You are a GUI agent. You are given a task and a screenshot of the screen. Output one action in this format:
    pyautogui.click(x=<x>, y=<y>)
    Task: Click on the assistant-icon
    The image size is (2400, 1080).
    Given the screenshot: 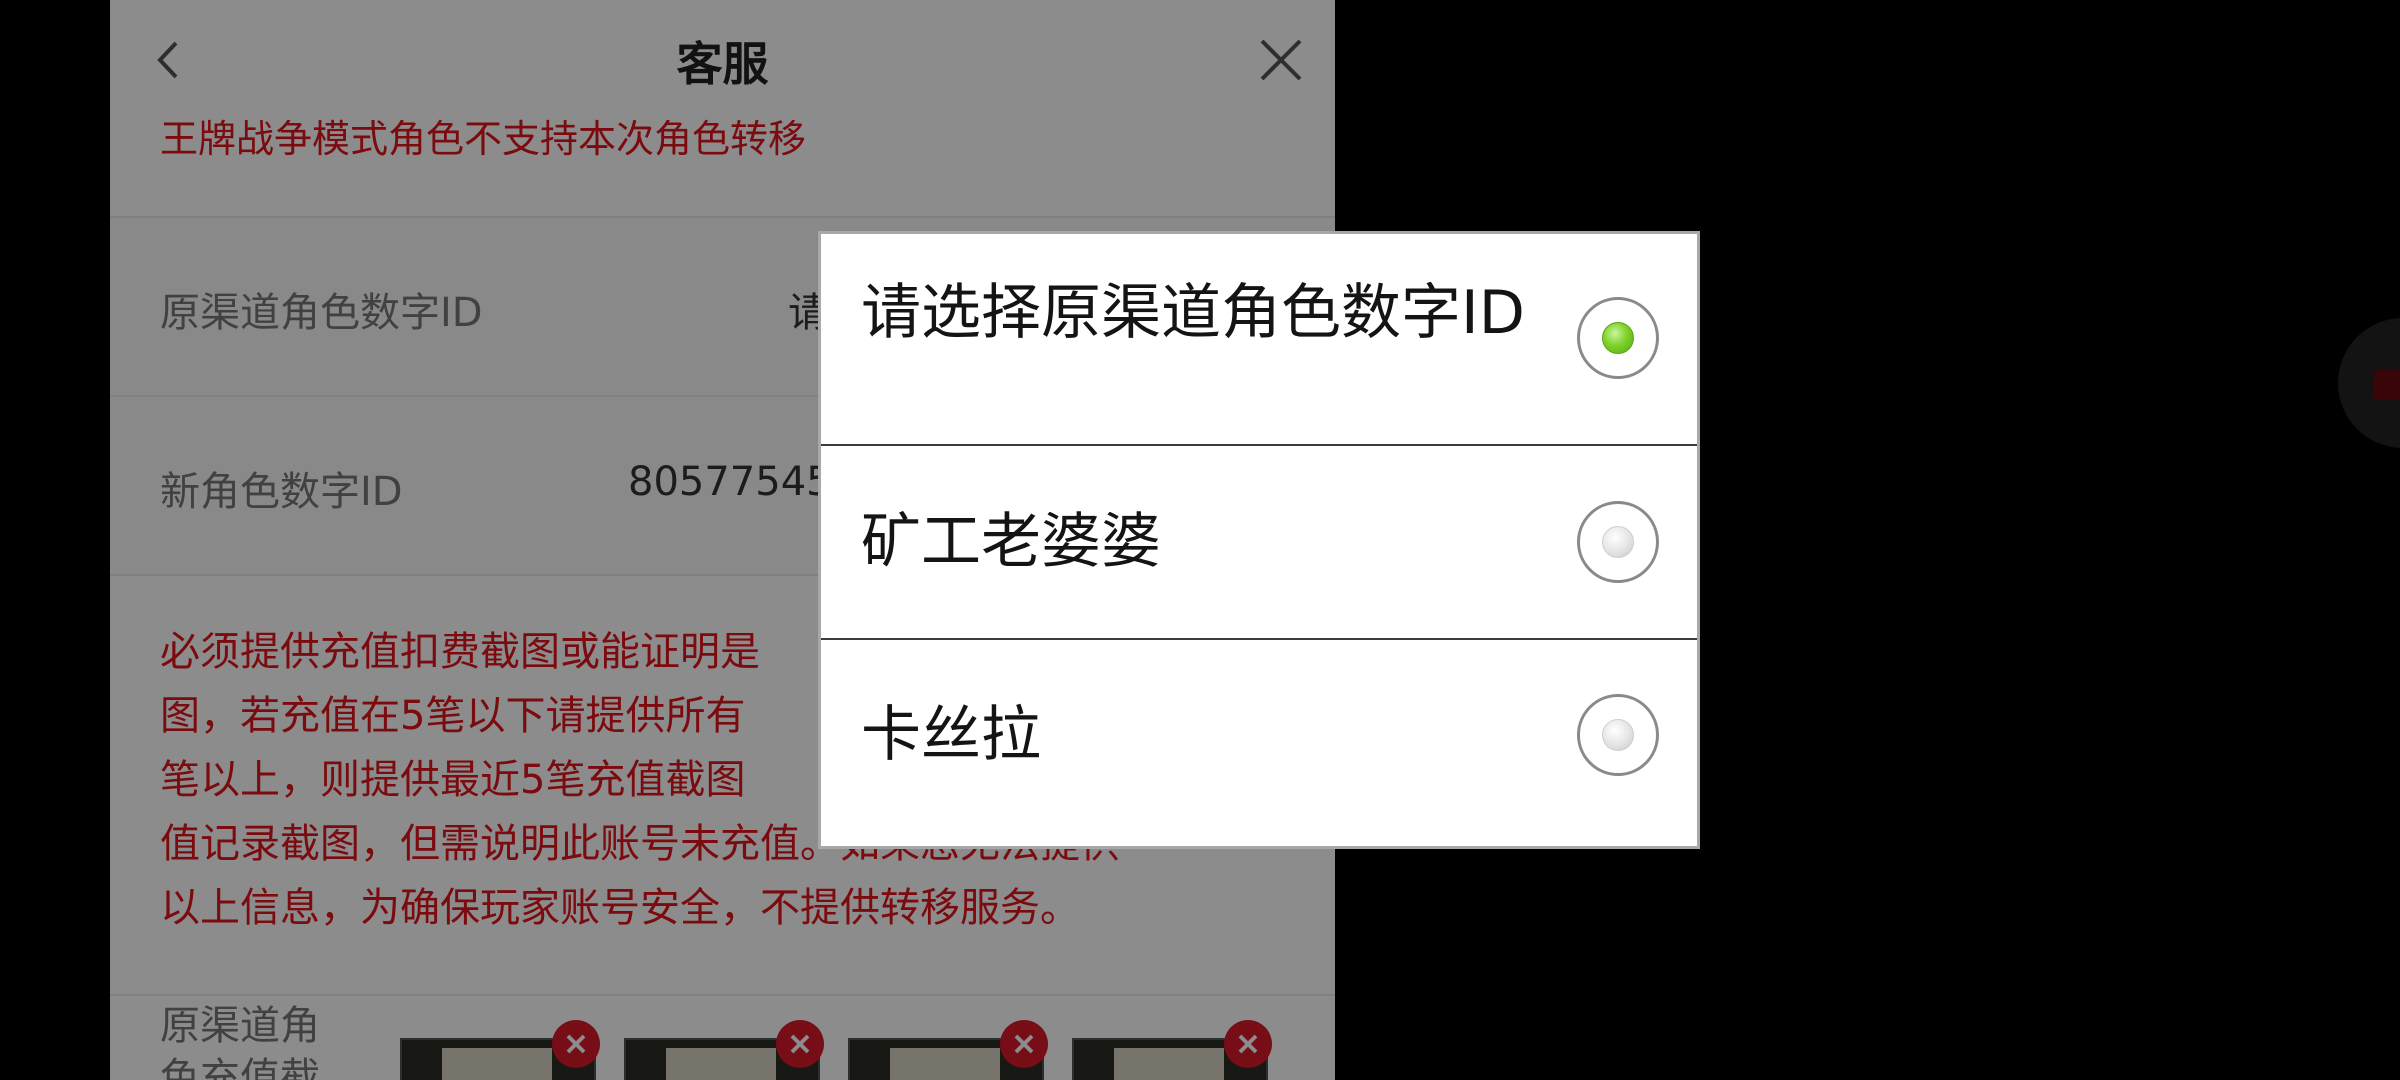 What is the action you would take?
    pyautogui.click(x=2387, y=385)
    